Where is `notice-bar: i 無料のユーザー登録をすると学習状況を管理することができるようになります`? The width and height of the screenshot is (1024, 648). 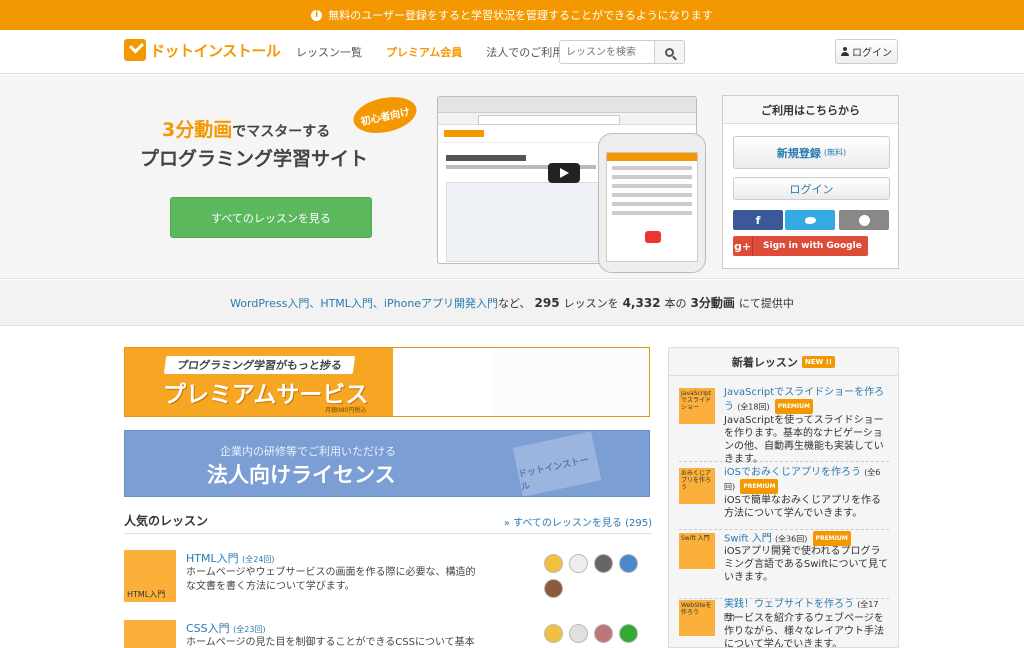 notice-bar: i 無料のユーザー登録をすると学習状況を管理することができるようになります is located at coordinates (512, 15).